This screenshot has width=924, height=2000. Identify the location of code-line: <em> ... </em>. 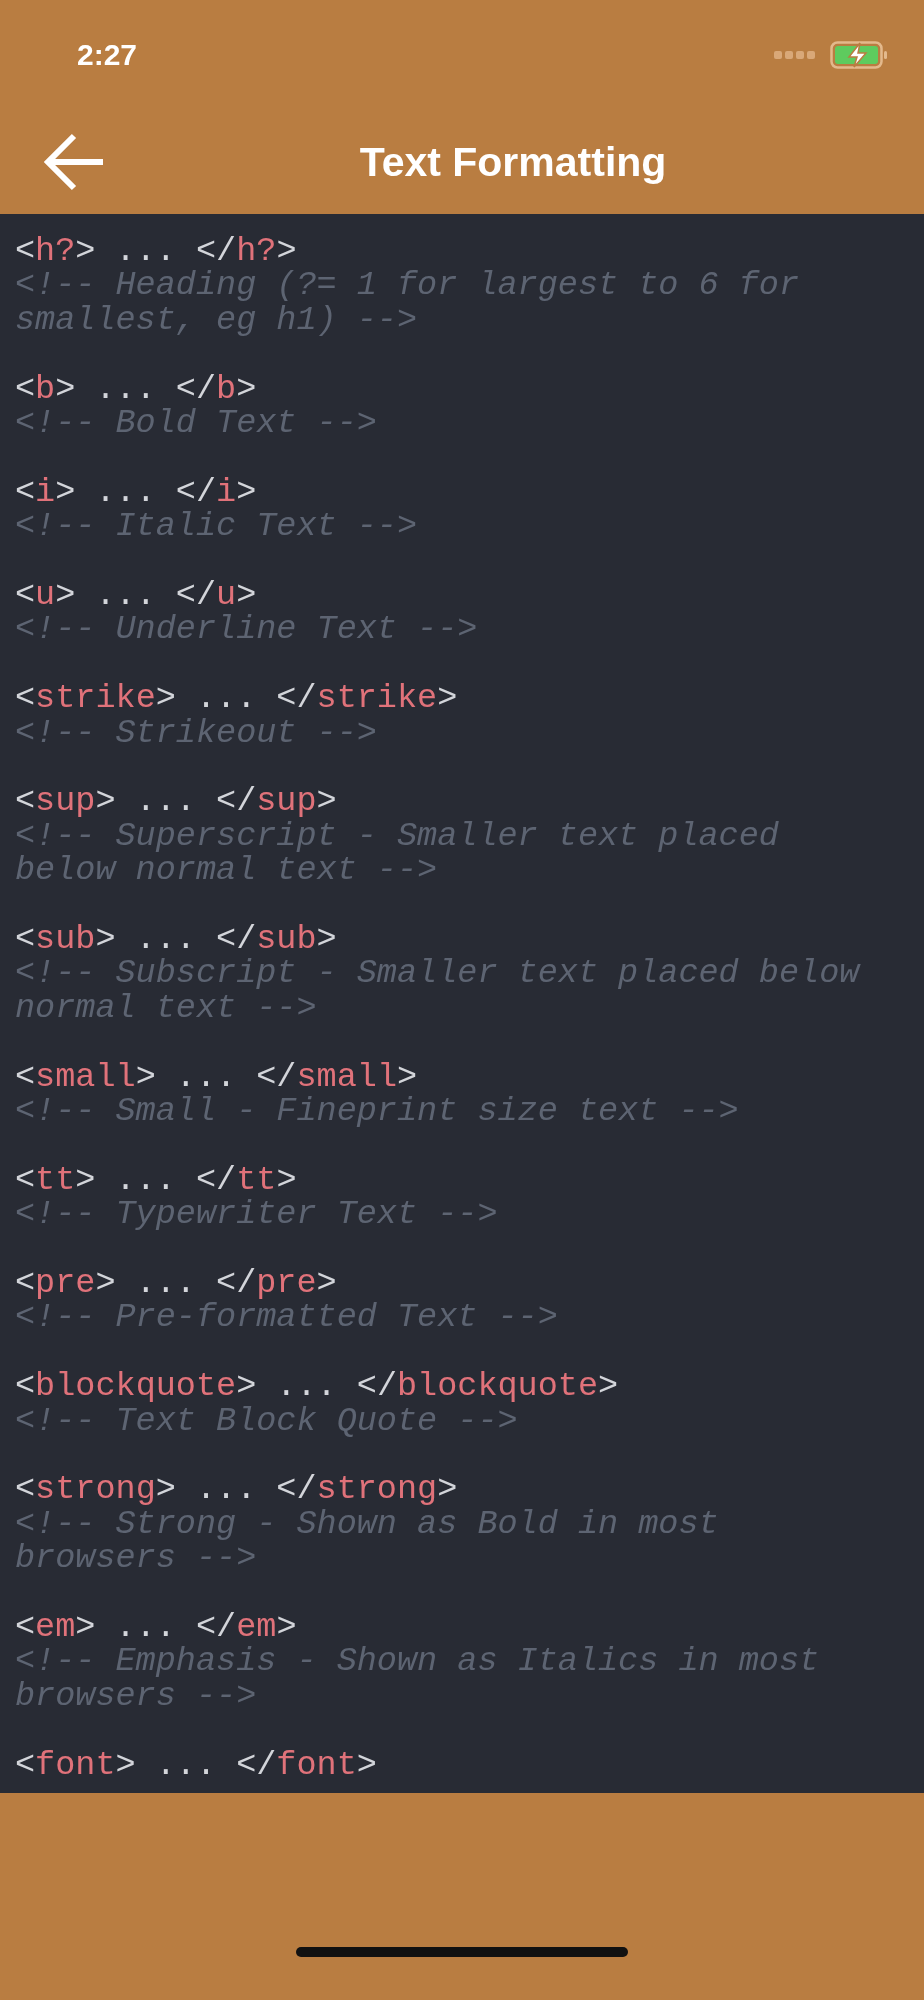
(156, 1627).